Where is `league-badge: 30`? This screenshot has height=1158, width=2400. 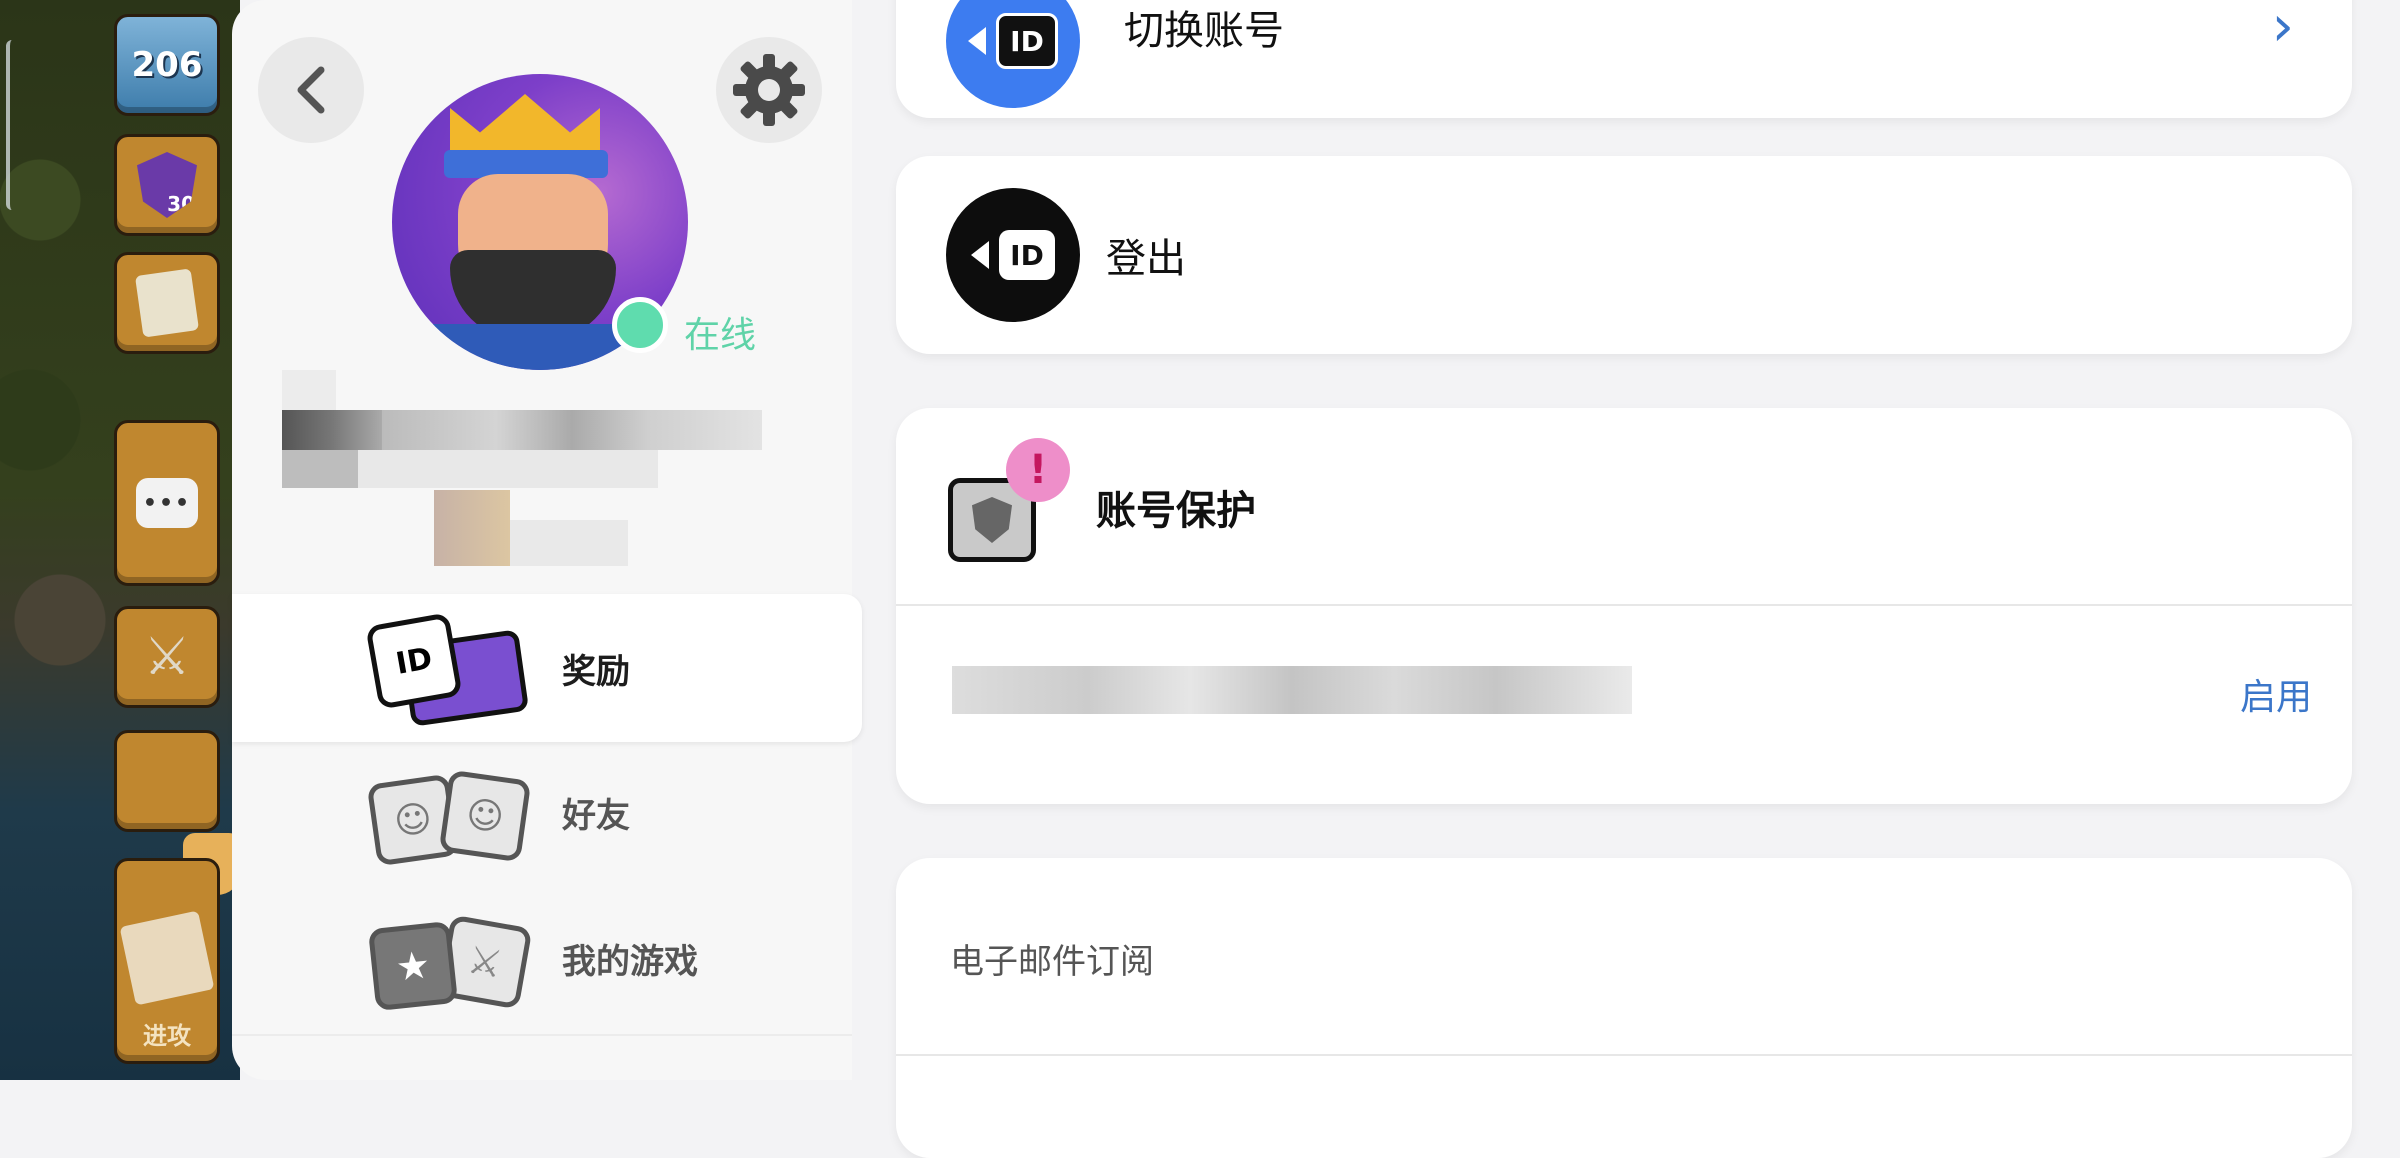
league-badge: 30 is located at coordinates (167, 185).